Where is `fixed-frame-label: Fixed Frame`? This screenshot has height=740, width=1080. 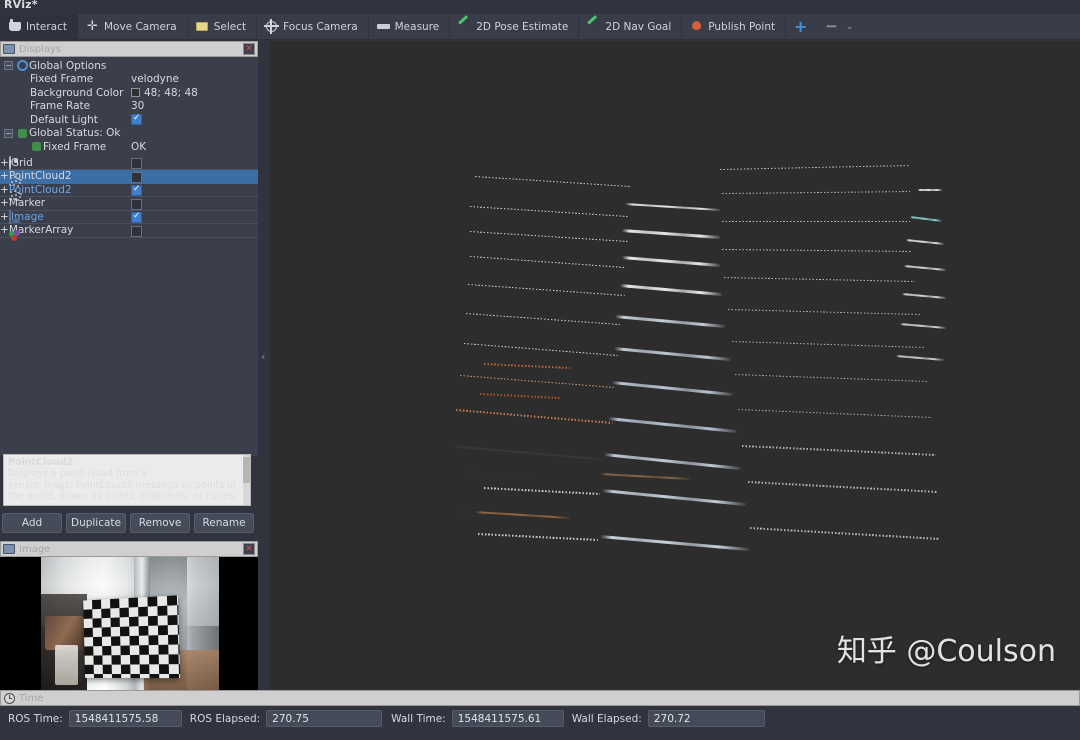 fixed-frame-label: Fixed Frame is located at coordinates (62, 79).